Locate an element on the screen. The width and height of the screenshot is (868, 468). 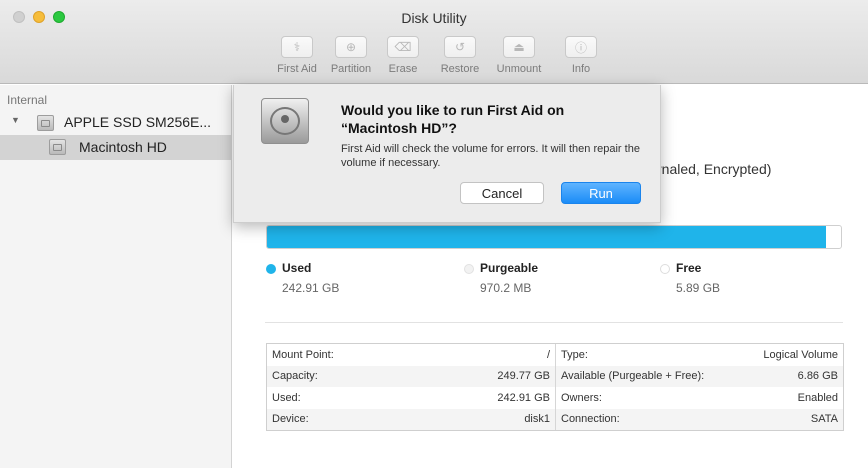
legend-value: 970.2 MB is located at coordinates (506, 288).